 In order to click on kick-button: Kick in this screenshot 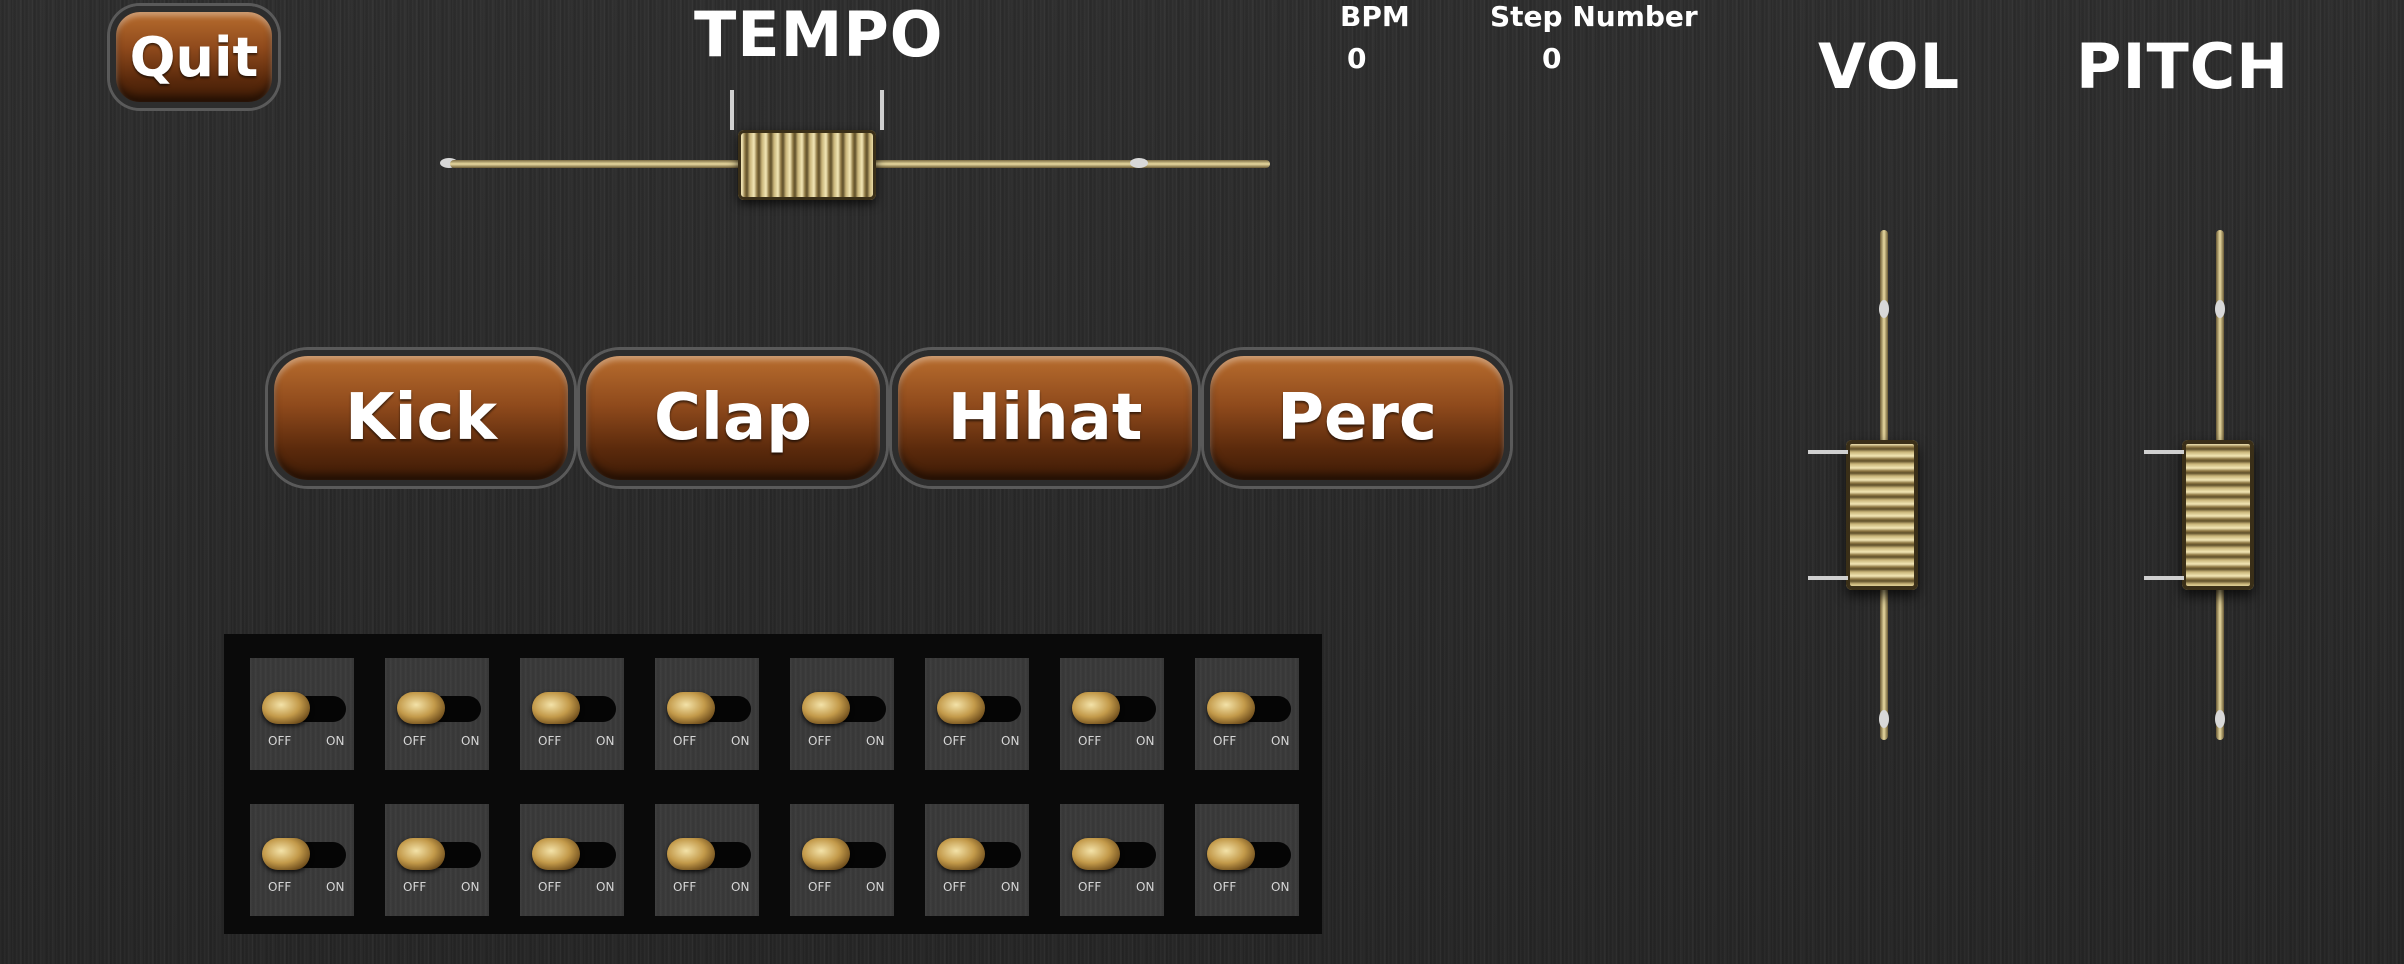, I will do `click(421, 418)`.